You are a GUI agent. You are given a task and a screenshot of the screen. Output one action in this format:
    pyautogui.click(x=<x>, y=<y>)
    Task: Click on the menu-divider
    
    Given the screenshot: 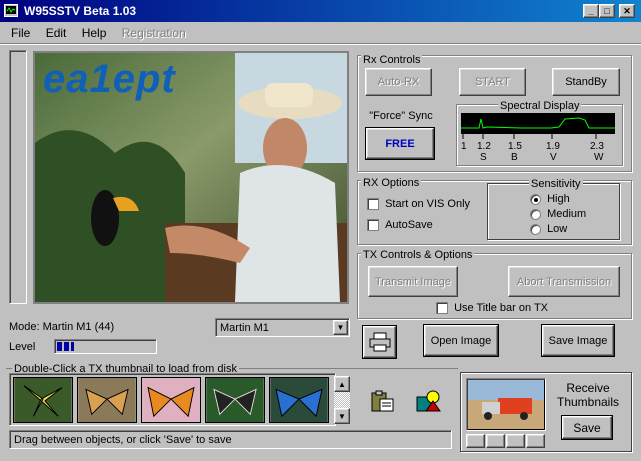 What is the action you would take?
    pyautogui.click(x=320, y=44)
    